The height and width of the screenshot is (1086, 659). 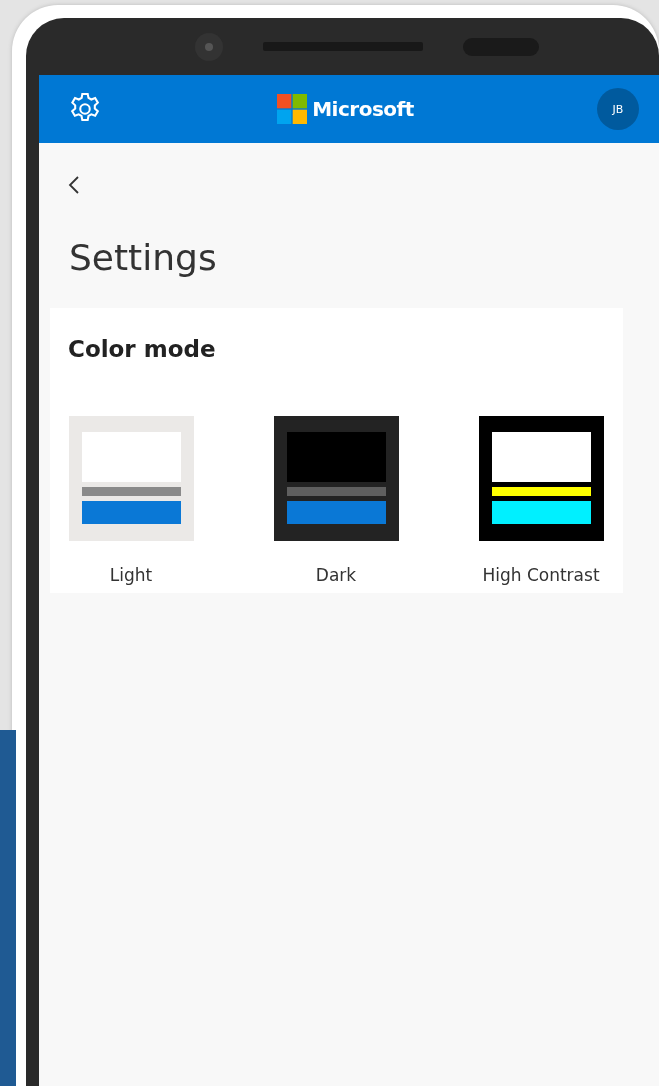 What do you see at coordinates (618, 109) in the screenshot?
I see `user-avatar: JB` at bounding box center [618, 109].